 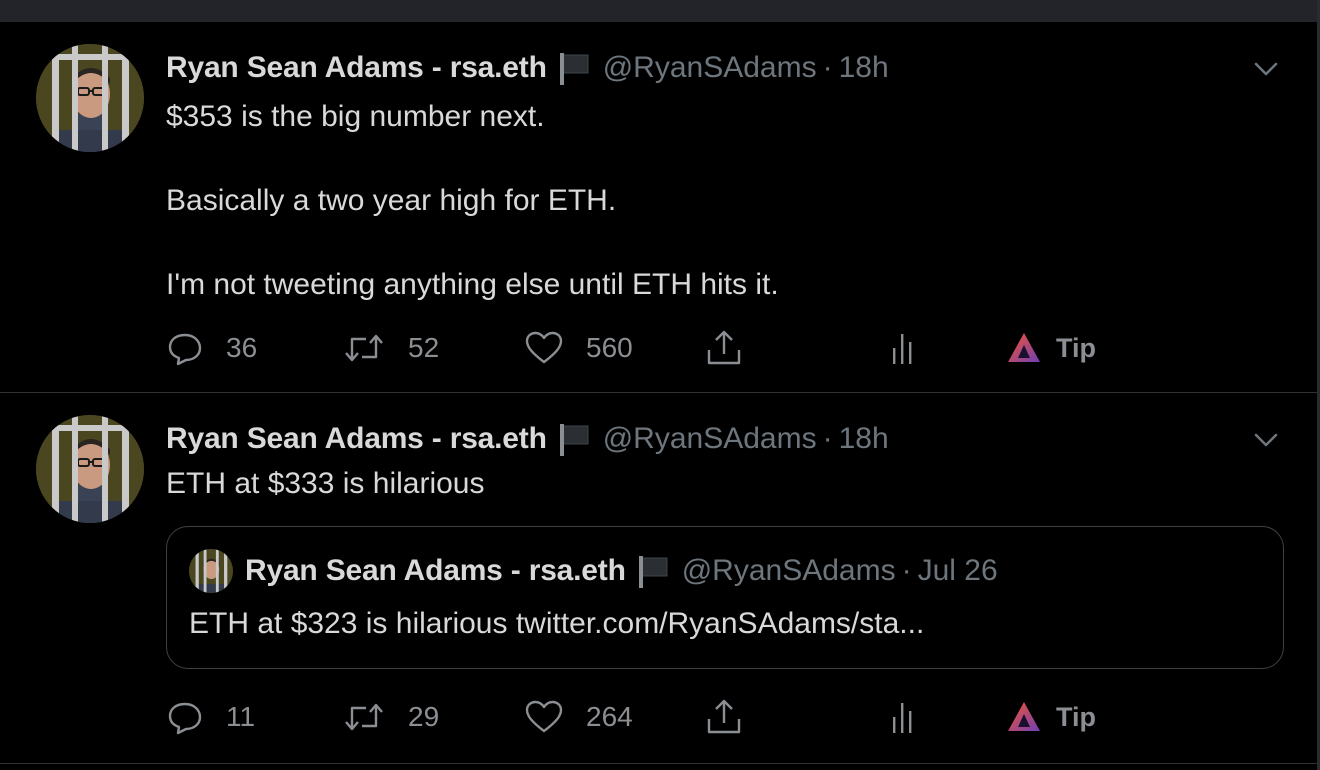 What do you see at coordinates (660, 11) in the screenshot?
I see `window-top-bar` at bounding box center [660, 11].